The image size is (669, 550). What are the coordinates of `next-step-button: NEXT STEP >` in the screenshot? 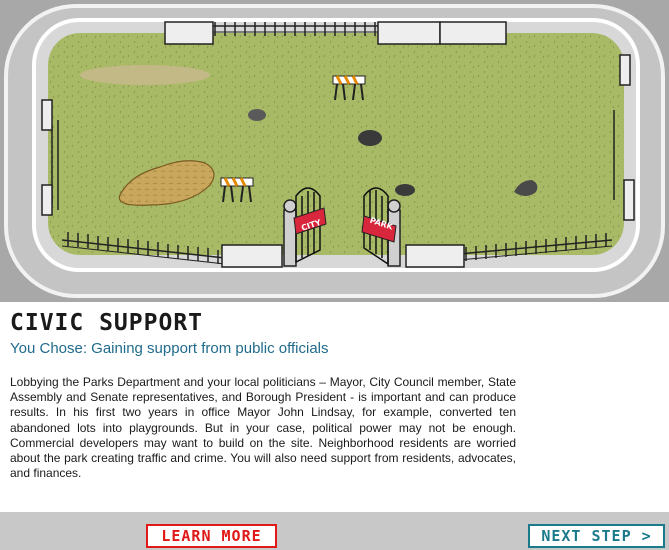 It's located at (596, 536).